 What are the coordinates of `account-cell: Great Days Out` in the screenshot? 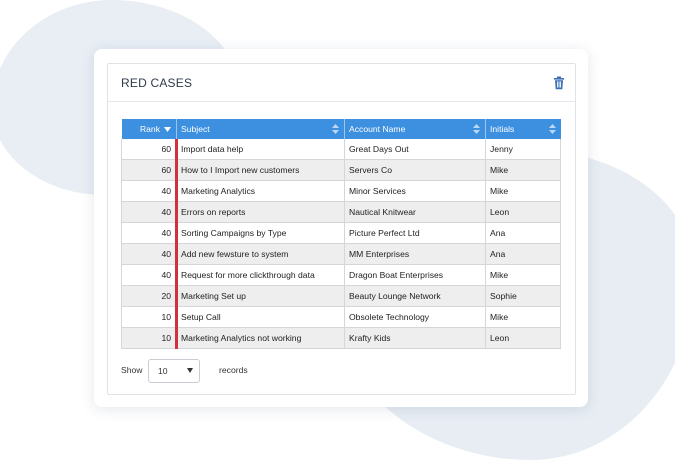 It's located at (415, 149).